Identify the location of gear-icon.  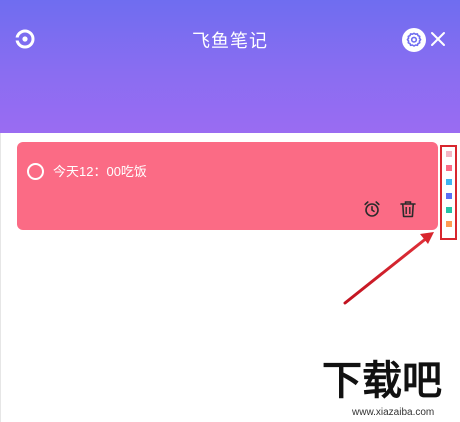
(414, 39).